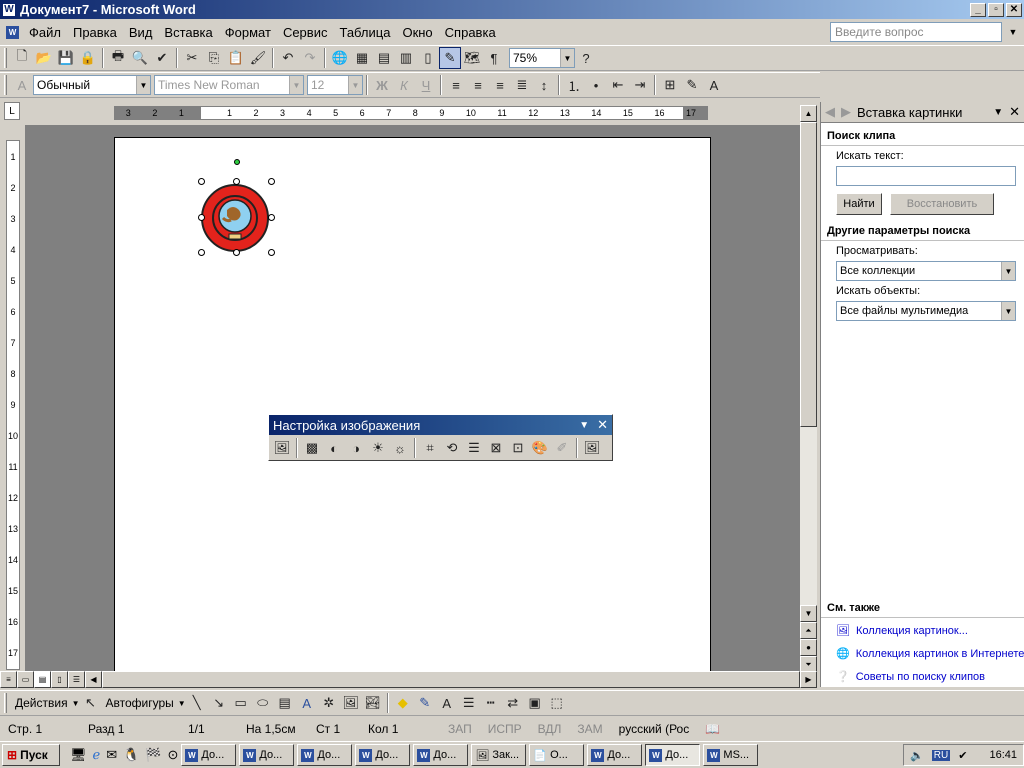 This screenshot has width=1024, height=768. I want to click on collections-select: Все коллекции ▼, so click(926, 271).